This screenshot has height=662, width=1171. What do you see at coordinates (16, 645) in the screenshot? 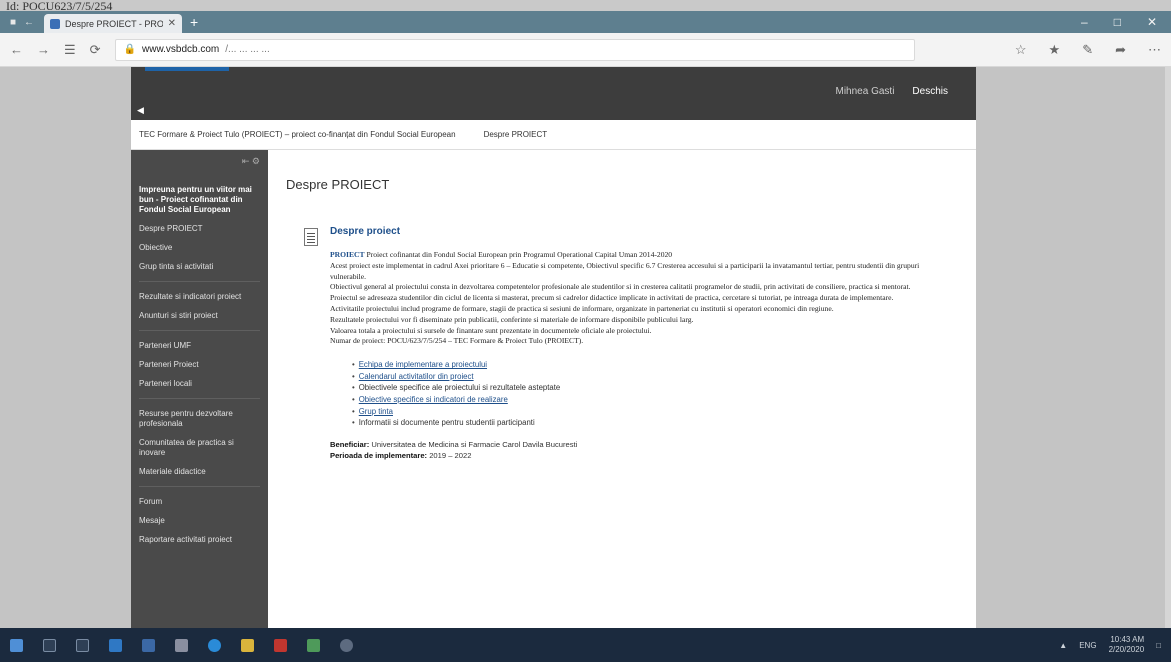
I see `start-icon` at bounding box center [16, 645].